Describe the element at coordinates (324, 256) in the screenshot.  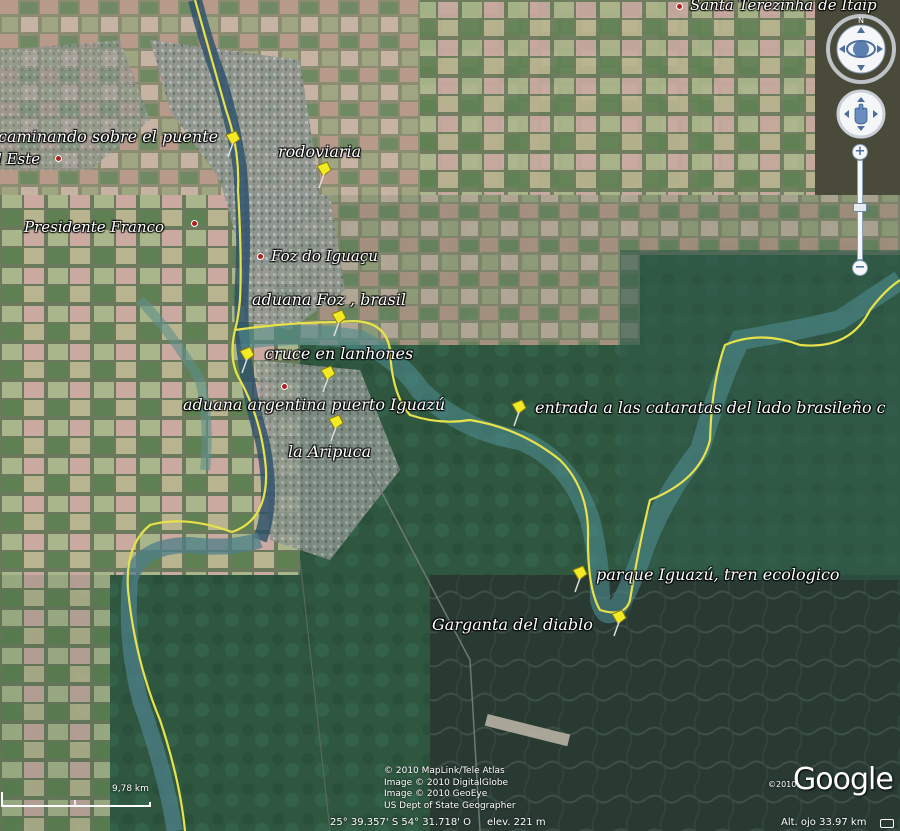
I see `place-label-foz-do-iguacu: Foz do Iguaçu` at that location.